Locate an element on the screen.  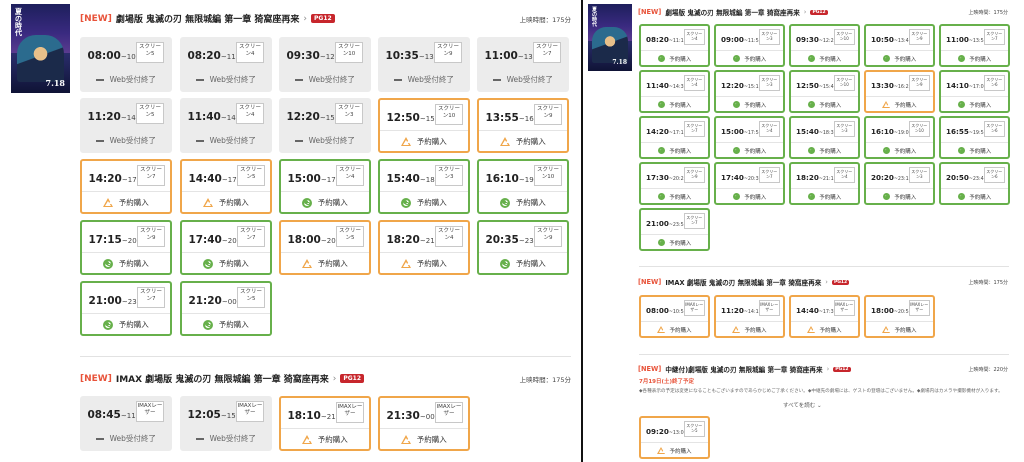
showtime-card: 20:35~23:30 スクリーン9 予約購入 is located at coordinates (523, 247).